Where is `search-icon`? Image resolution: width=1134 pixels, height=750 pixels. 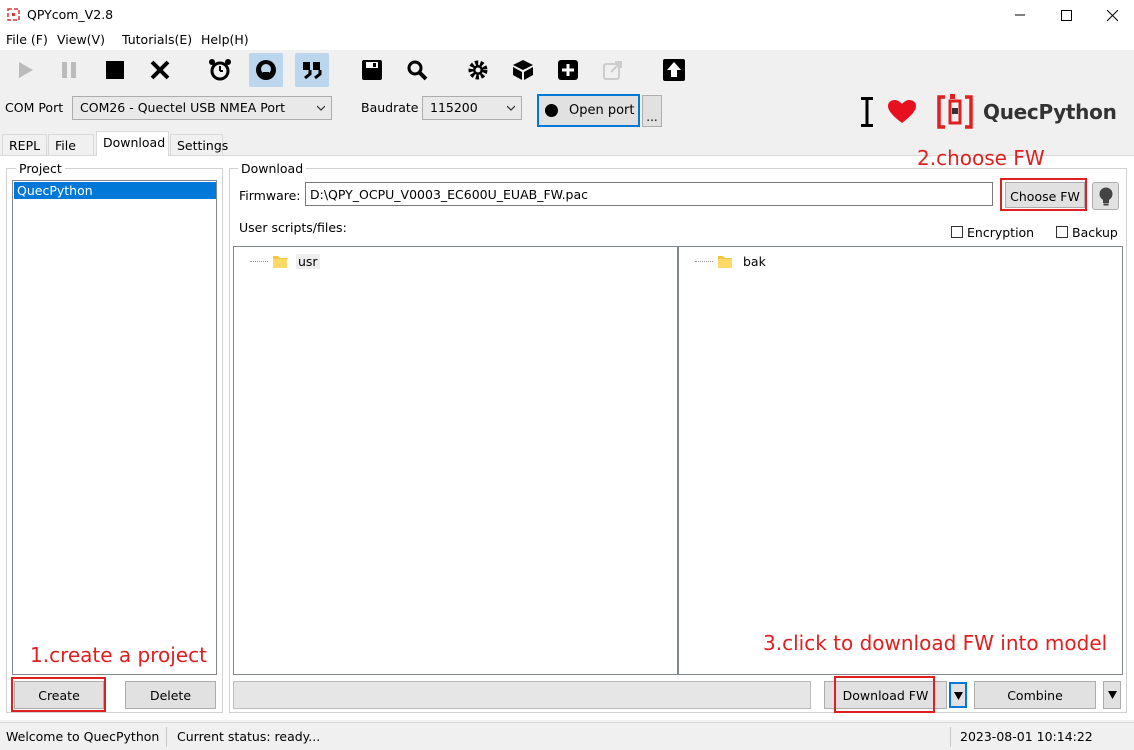
search-icon is located at coordinates (417, 70).